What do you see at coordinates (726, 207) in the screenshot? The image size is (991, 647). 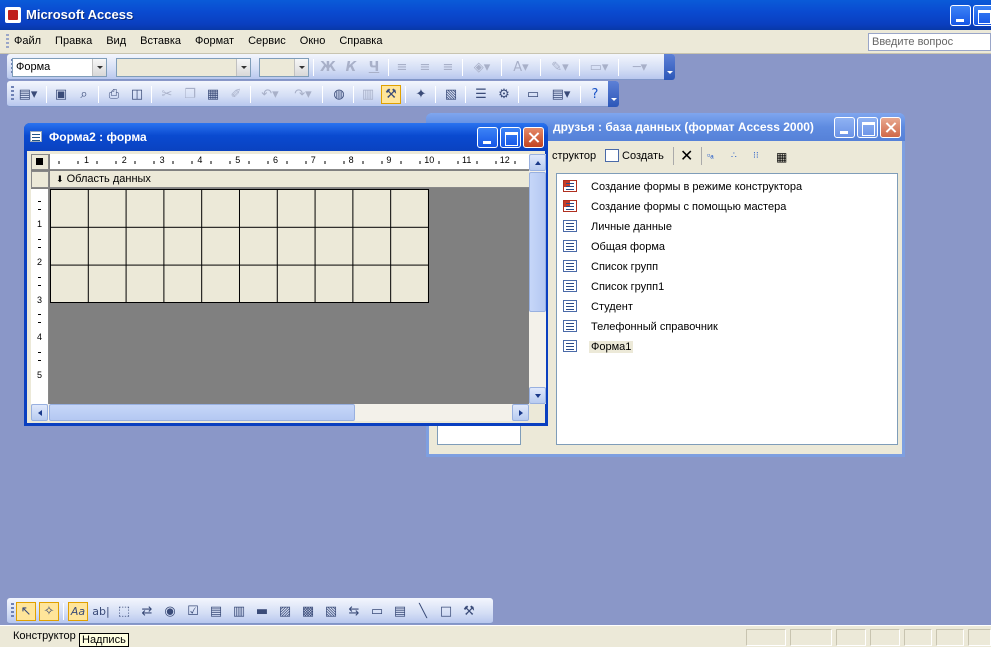 I see `list-item: Создание формы с помощью мастера` at bounding box center [726, 207].